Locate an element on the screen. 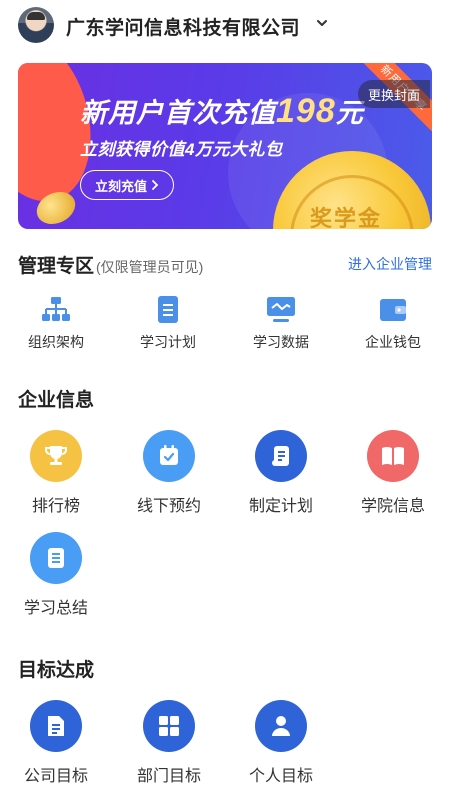  chevron-right-icon is located at coordinates (155, 185).